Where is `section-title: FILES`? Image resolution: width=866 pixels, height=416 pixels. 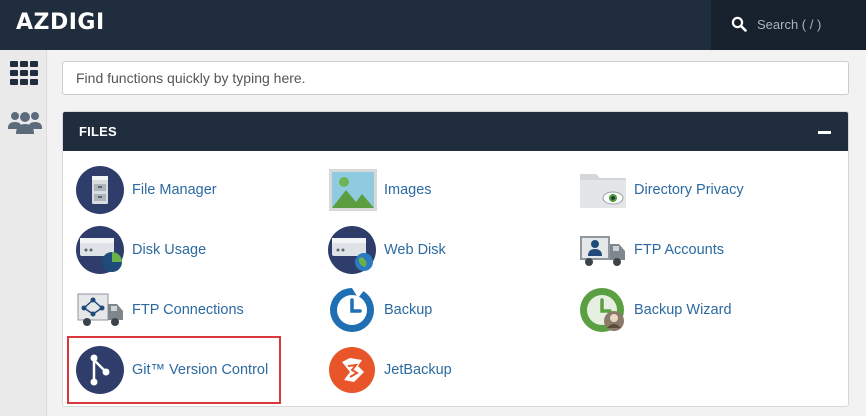 section-title: FILES is located at coordinates (98, 131).